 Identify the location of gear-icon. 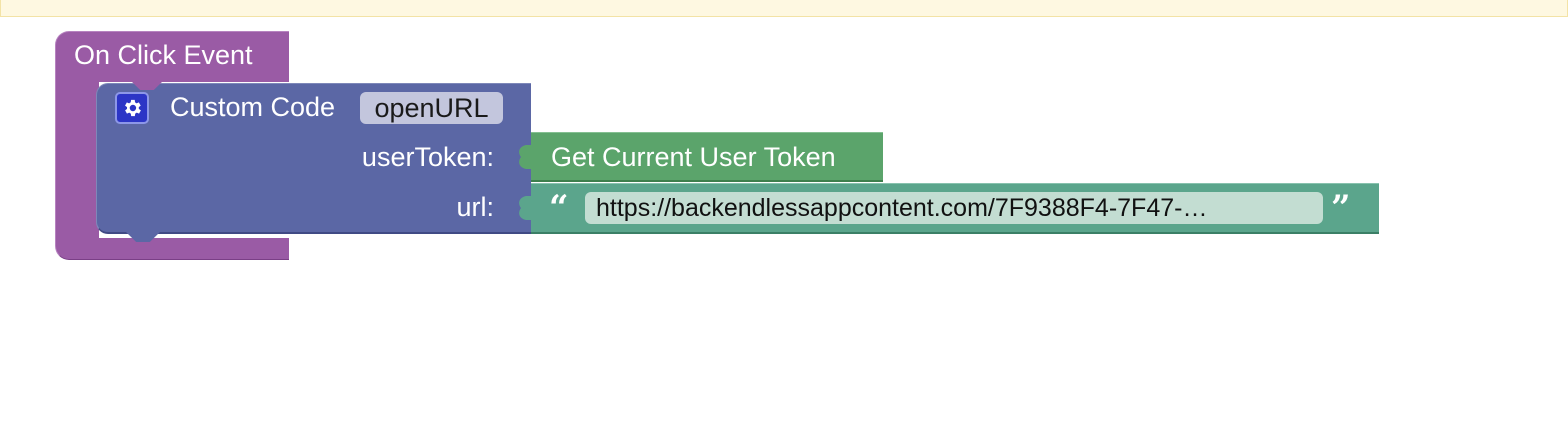
(133, 108).